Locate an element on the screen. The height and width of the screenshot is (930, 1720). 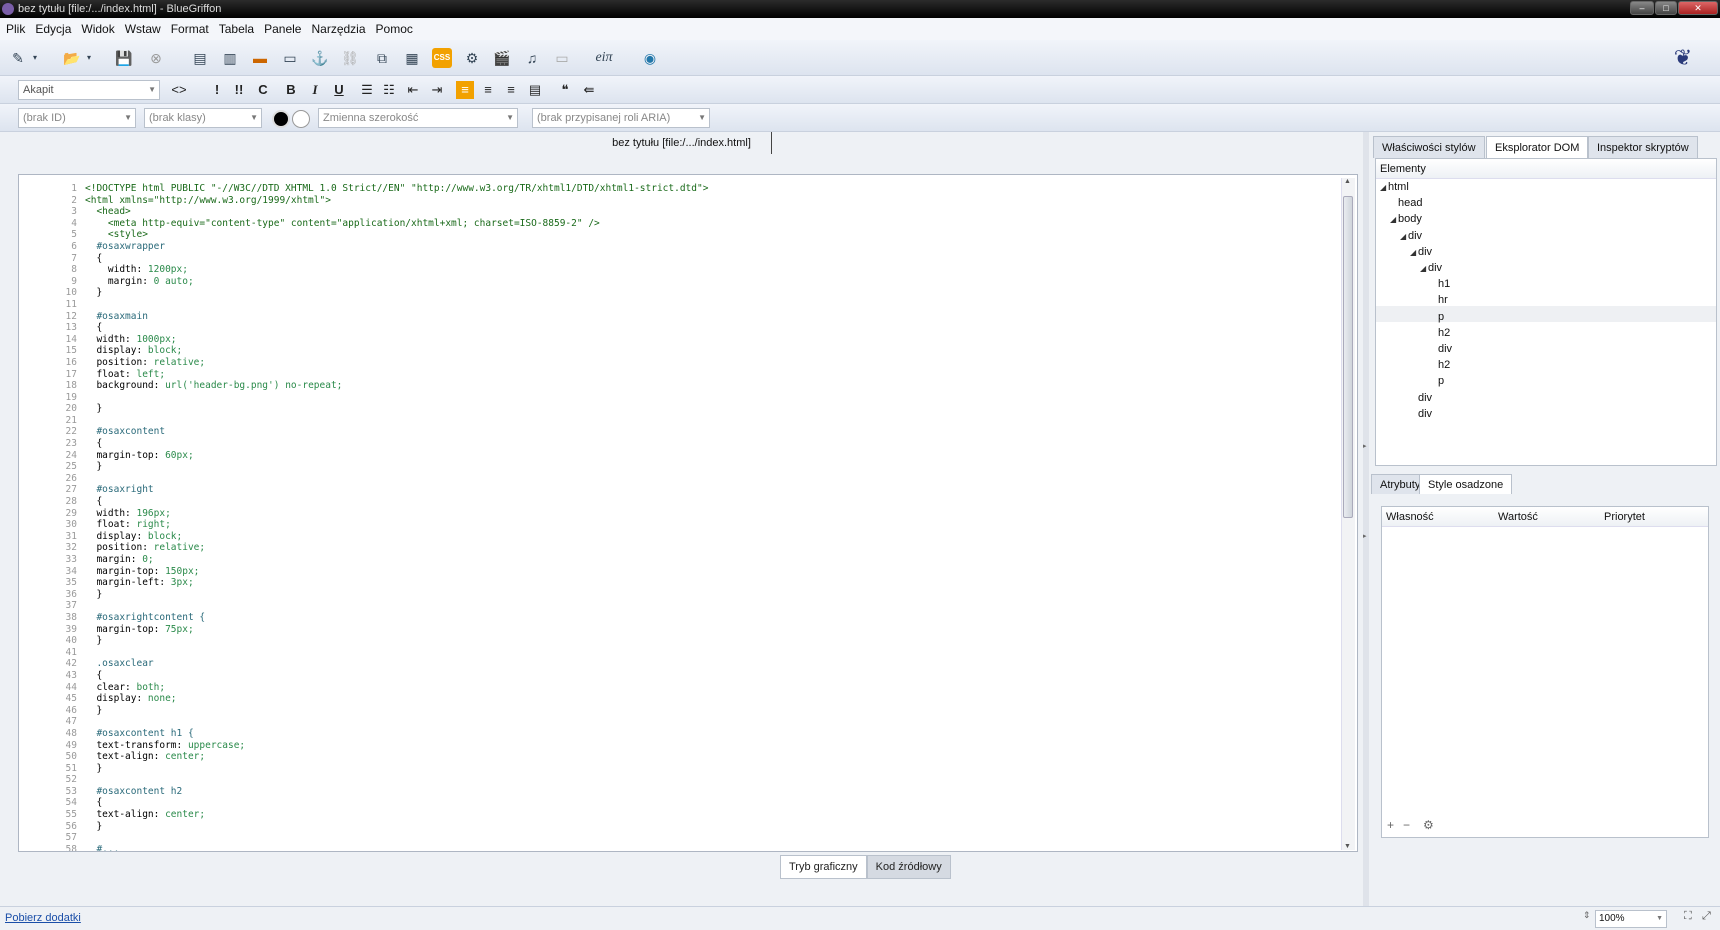
graphic-mode-button: Tryb graficzny is located at coordinates (823, 867).